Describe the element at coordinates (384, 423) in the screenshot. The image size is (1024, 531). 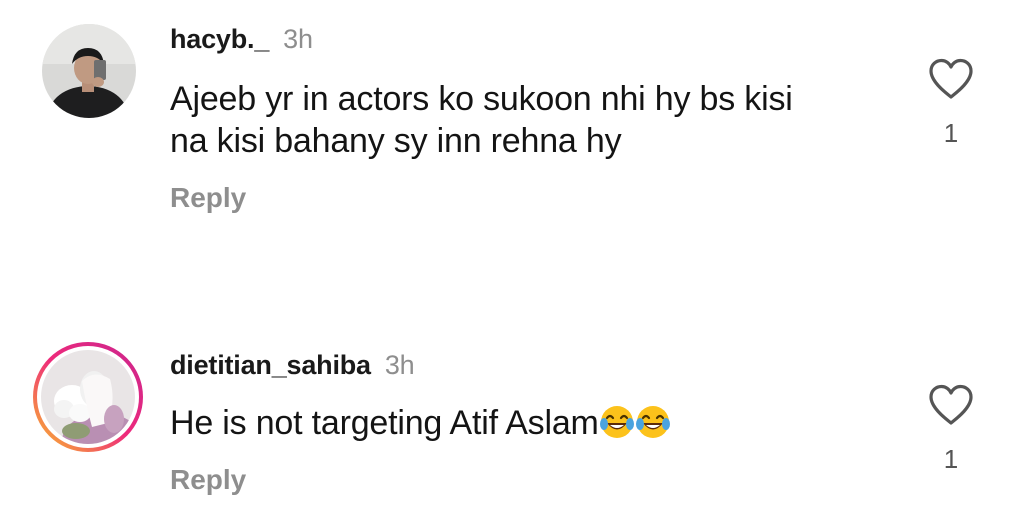
I see `comment-text-content: He is not targeting Atif Aslam` at that location.